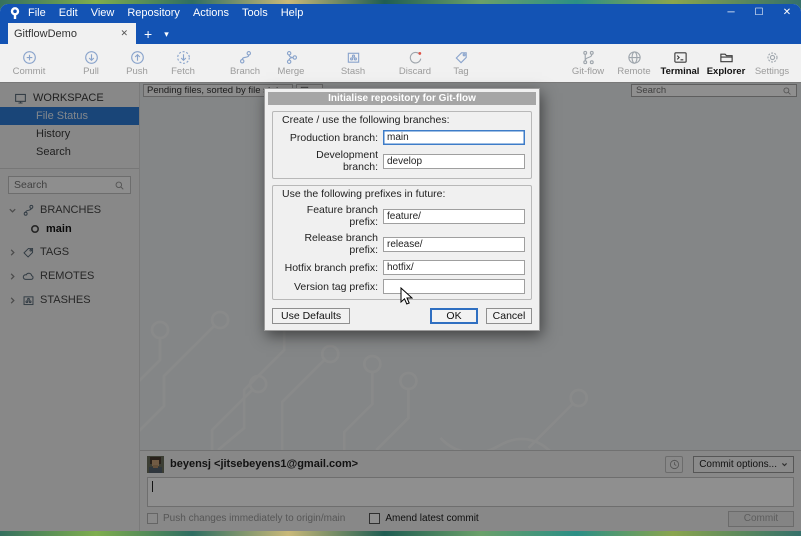 Image resolution: width=801 pixels, height=536 pixels. I want to click on gitflow-label: Git-flow, so click(588, 71).